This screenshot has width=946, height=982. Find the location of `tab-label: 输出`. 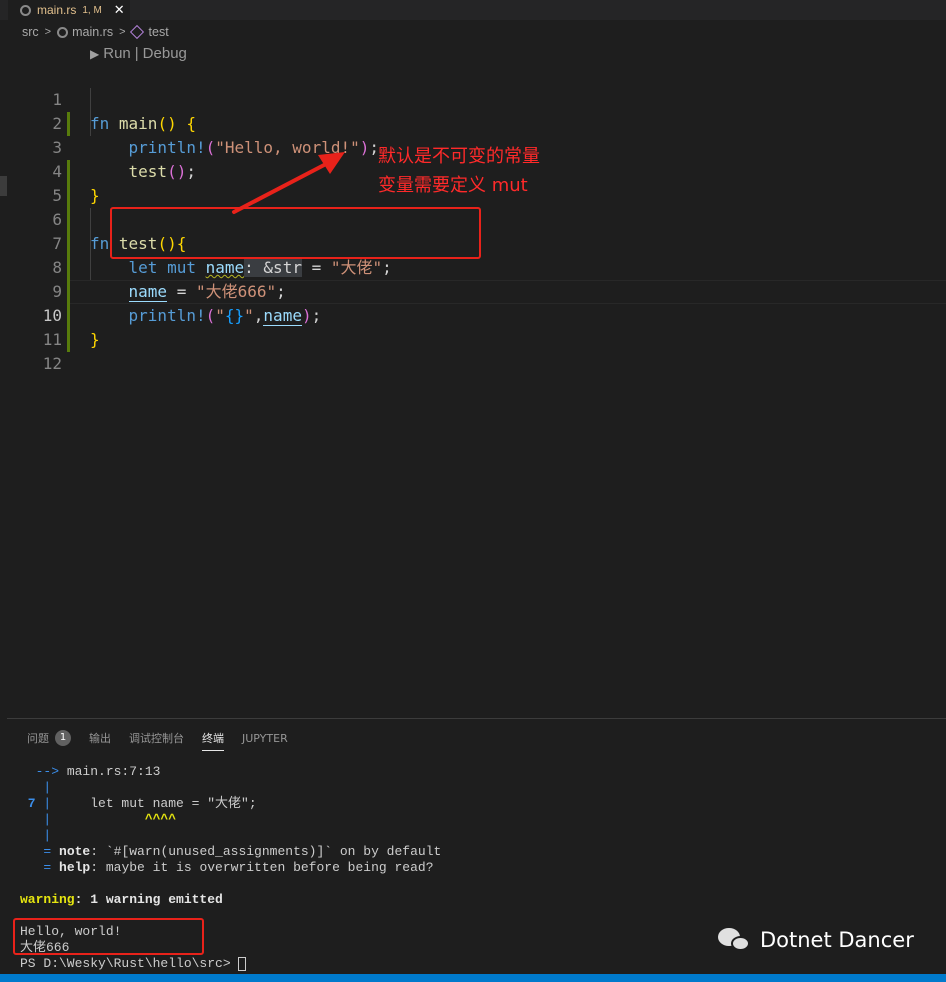

tab-label: 输出 is located at coordinates (100, 738).